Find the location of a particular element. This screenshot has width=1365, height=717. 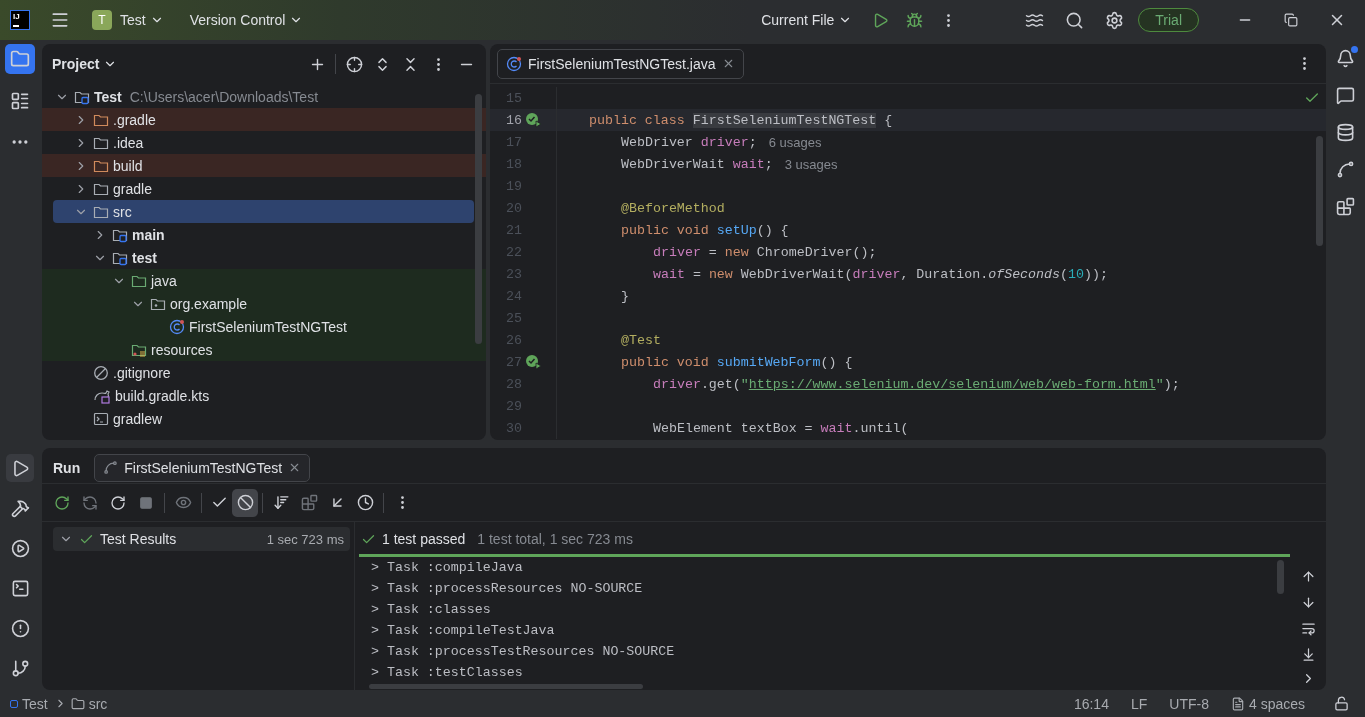

tree-item: java is located at coordinates (264, 280).